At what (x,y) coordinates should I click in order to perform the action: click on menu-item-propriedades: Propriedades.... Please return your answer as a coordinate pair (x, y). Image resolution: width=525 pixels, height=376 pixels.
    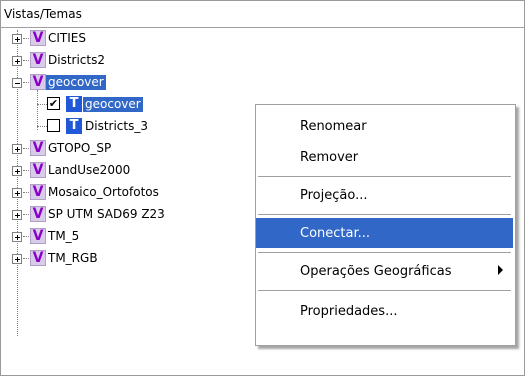
    Looking at the image, I should click on (384, 311).